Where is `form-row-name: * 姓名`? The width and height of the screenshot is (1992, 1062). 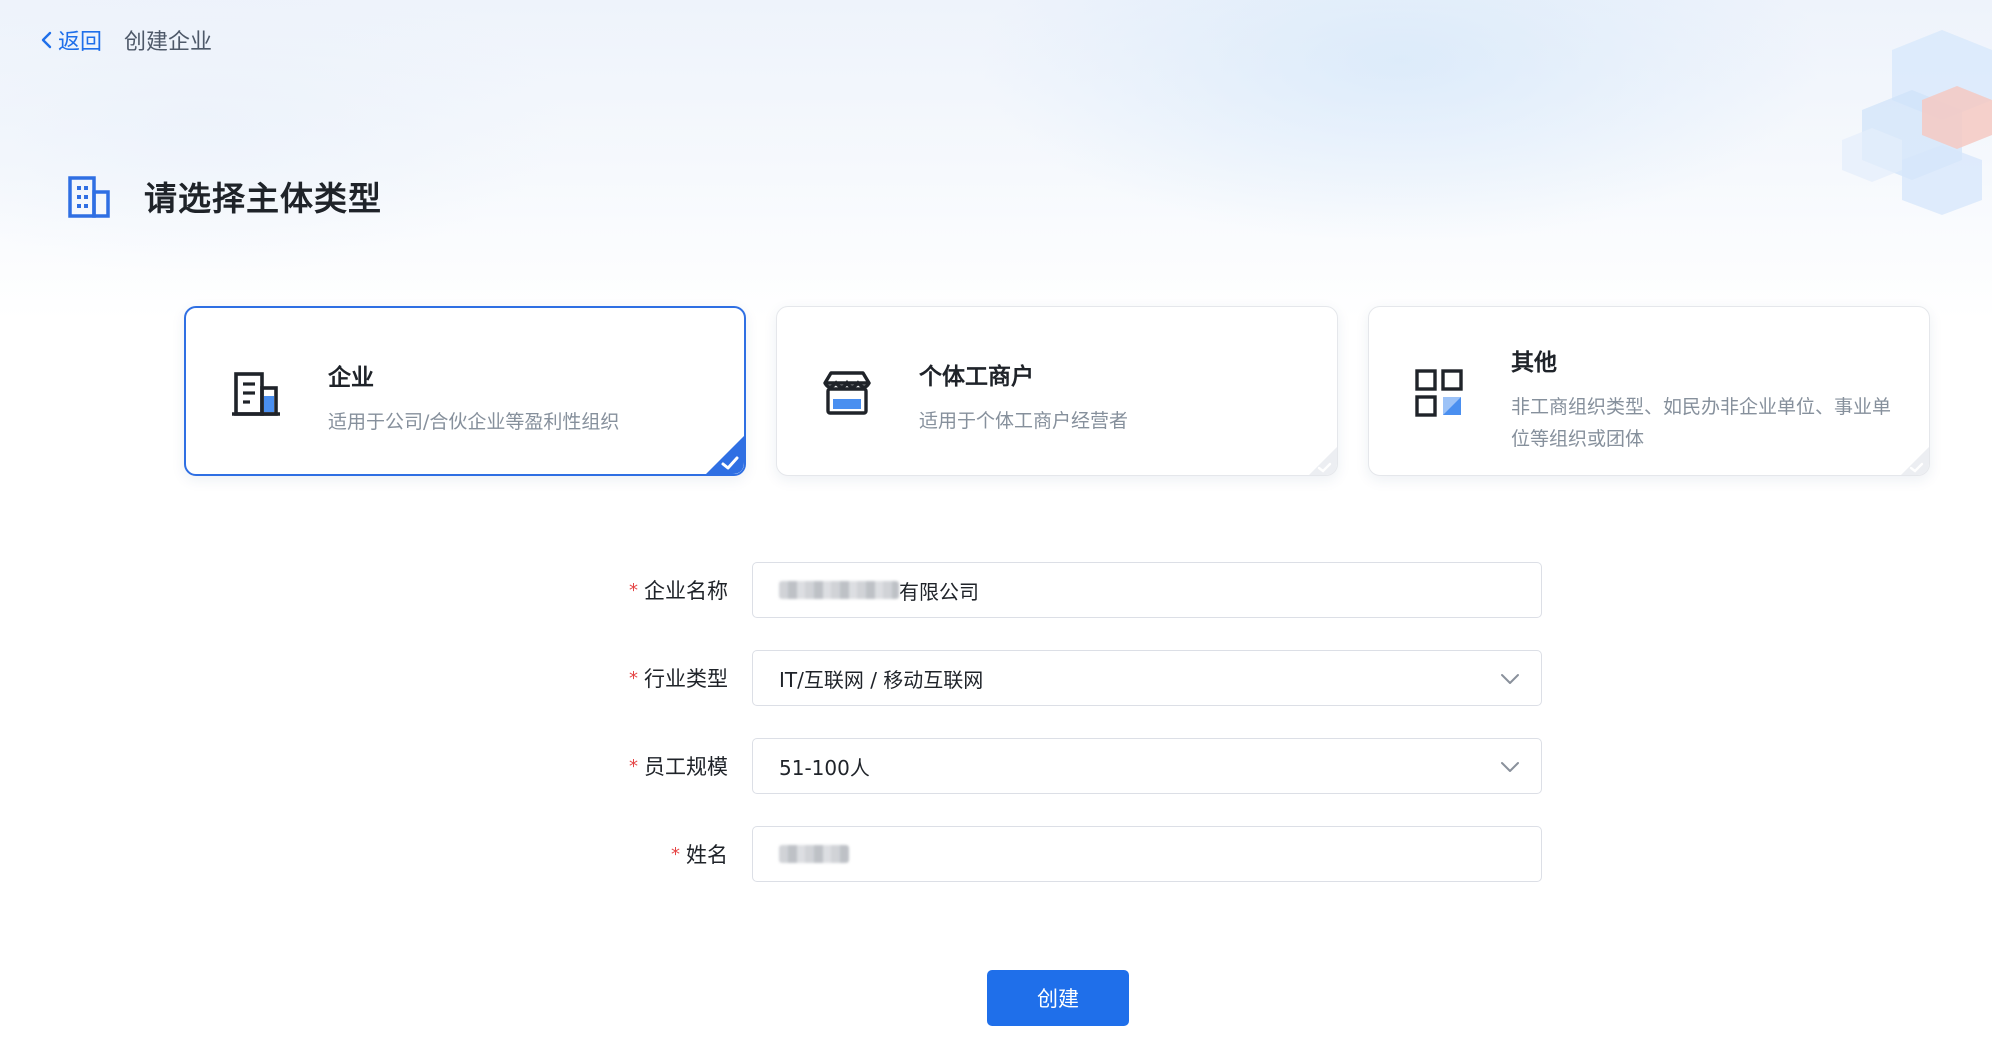 form-row-name: * 姓名 is located at coordinates (1060, 854).